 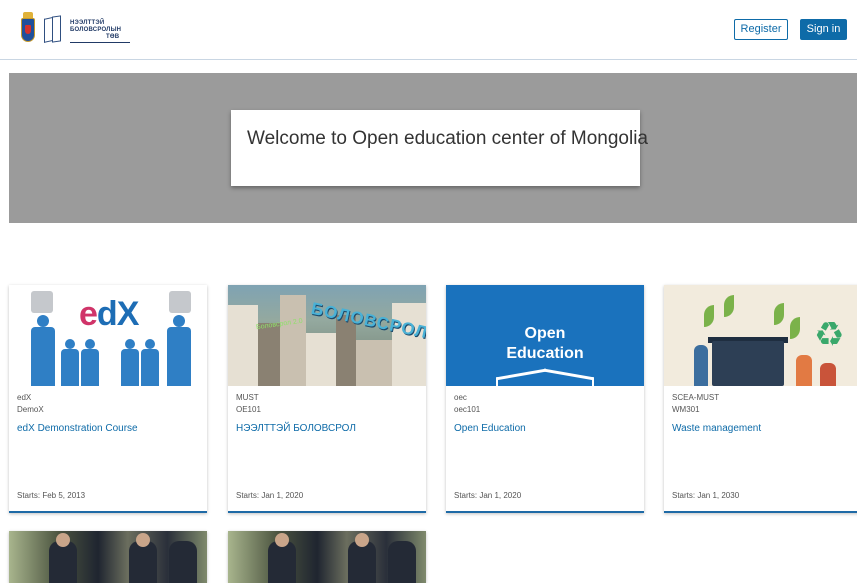 I want to click on image-text-education: Education, so click(x=545, y=353).